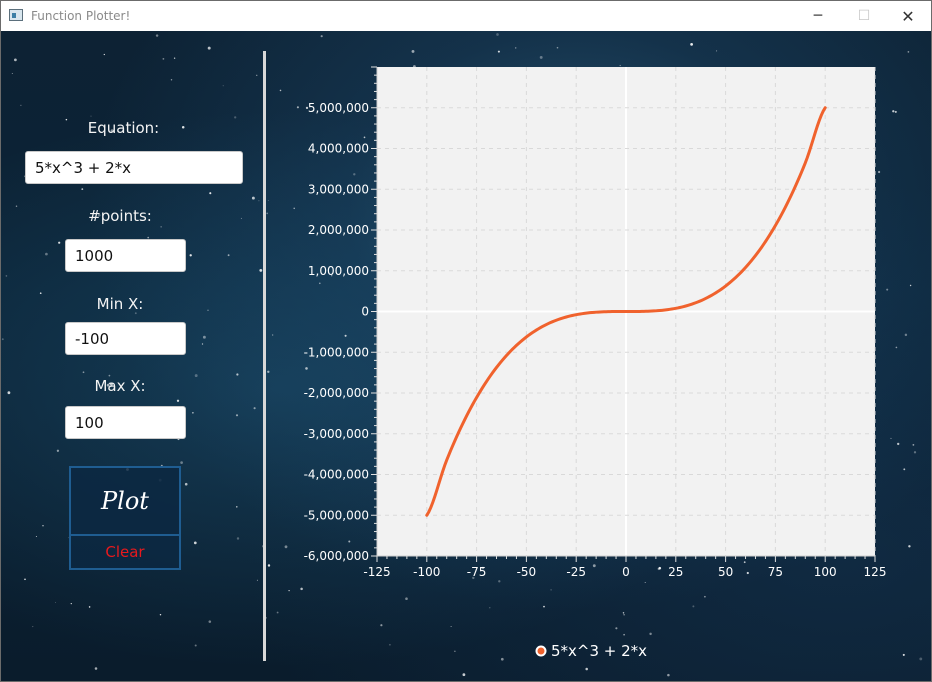  I want to click on points-input: 1000, so click(125, 255).